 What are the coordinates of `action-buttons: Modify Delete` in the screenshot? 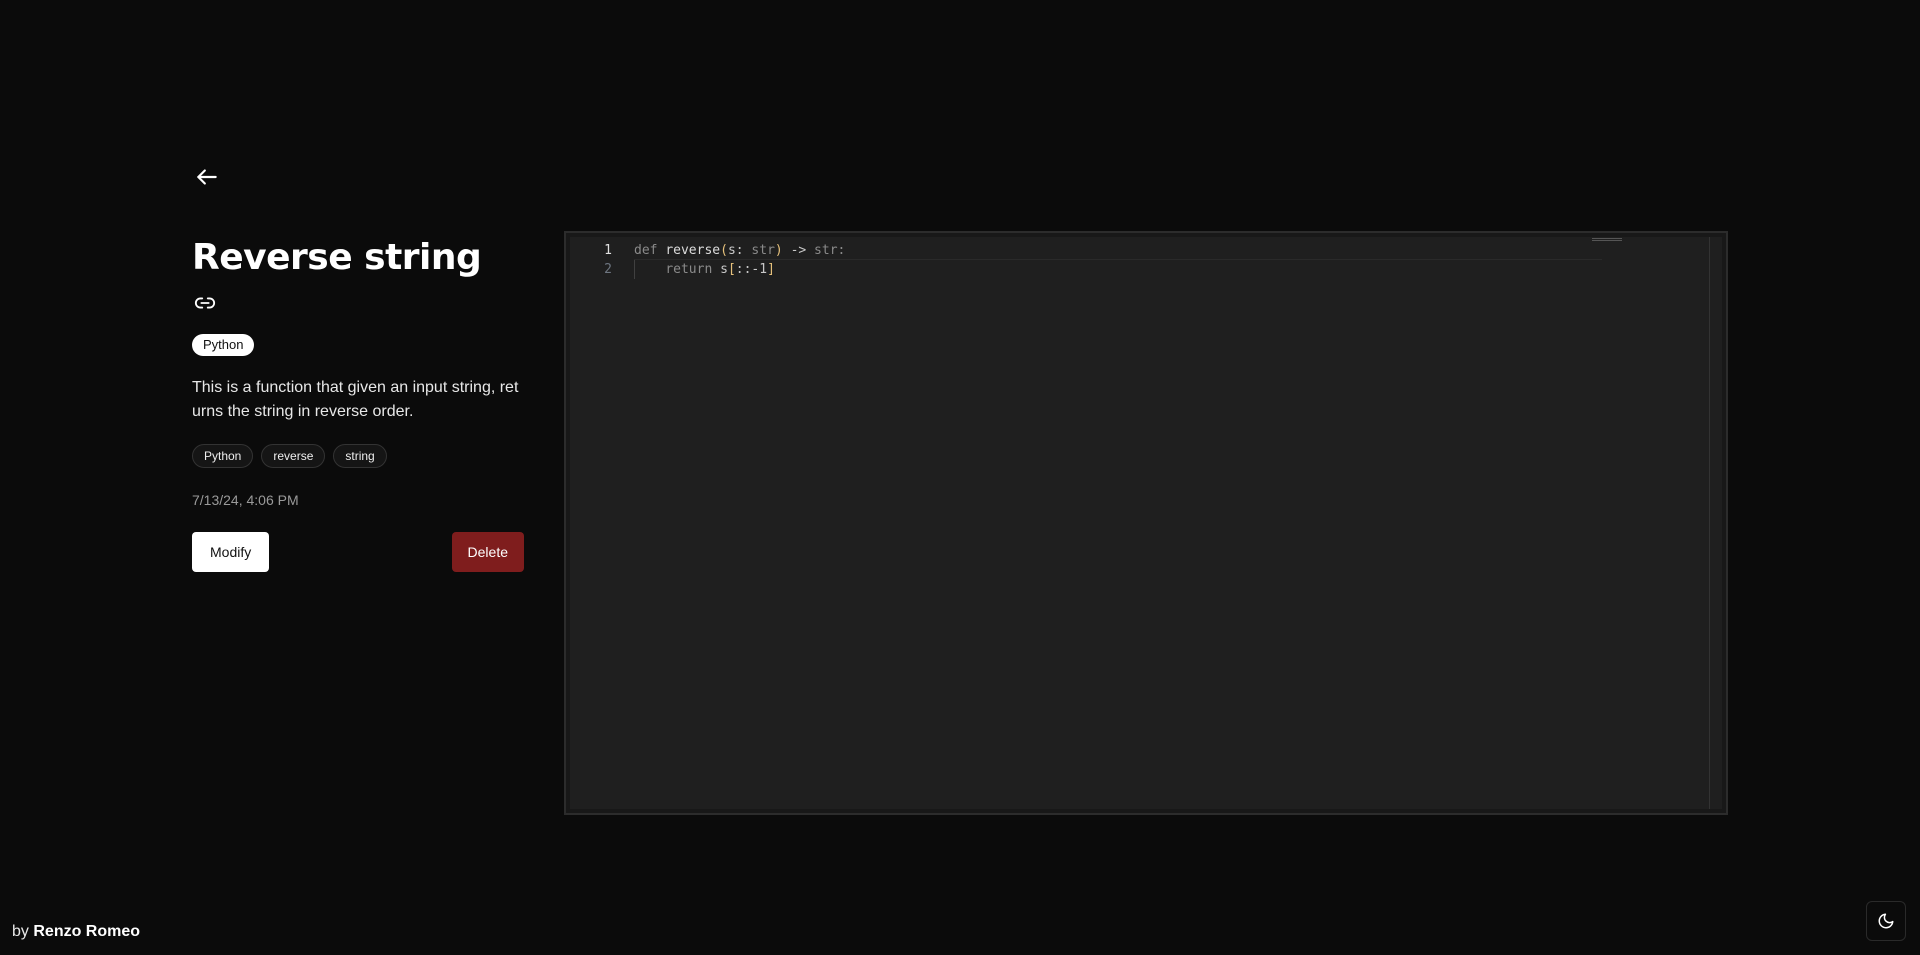 It's located at (358, 552).